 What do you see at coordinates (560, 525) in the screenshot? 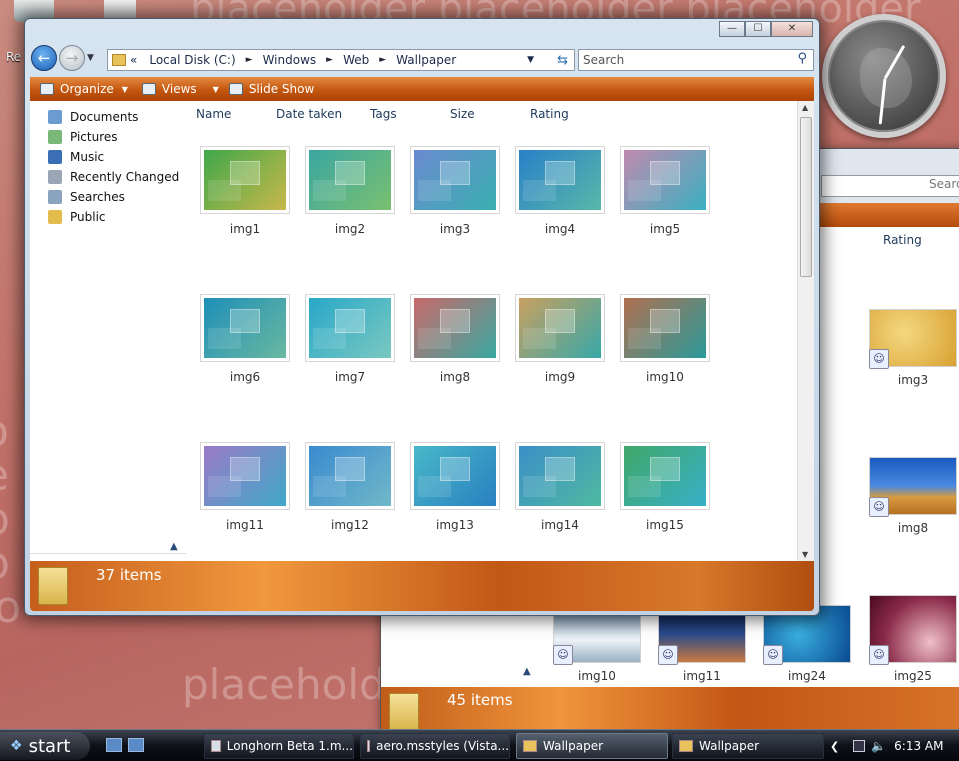
I see `thumbnail-label: img14` at bounding box center [560, 525].